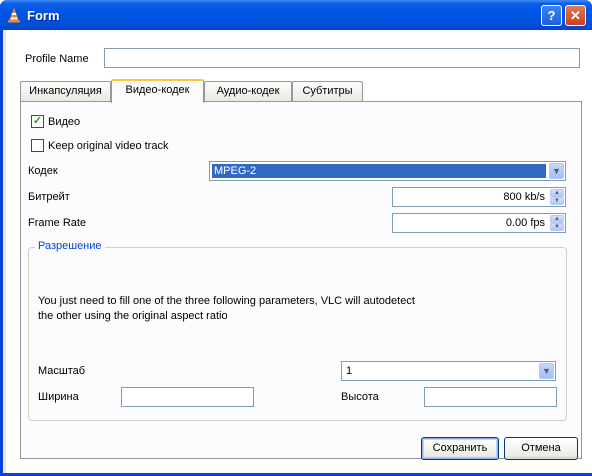  I want to click on tab-label: Видео-кодек, so click(157, 90).